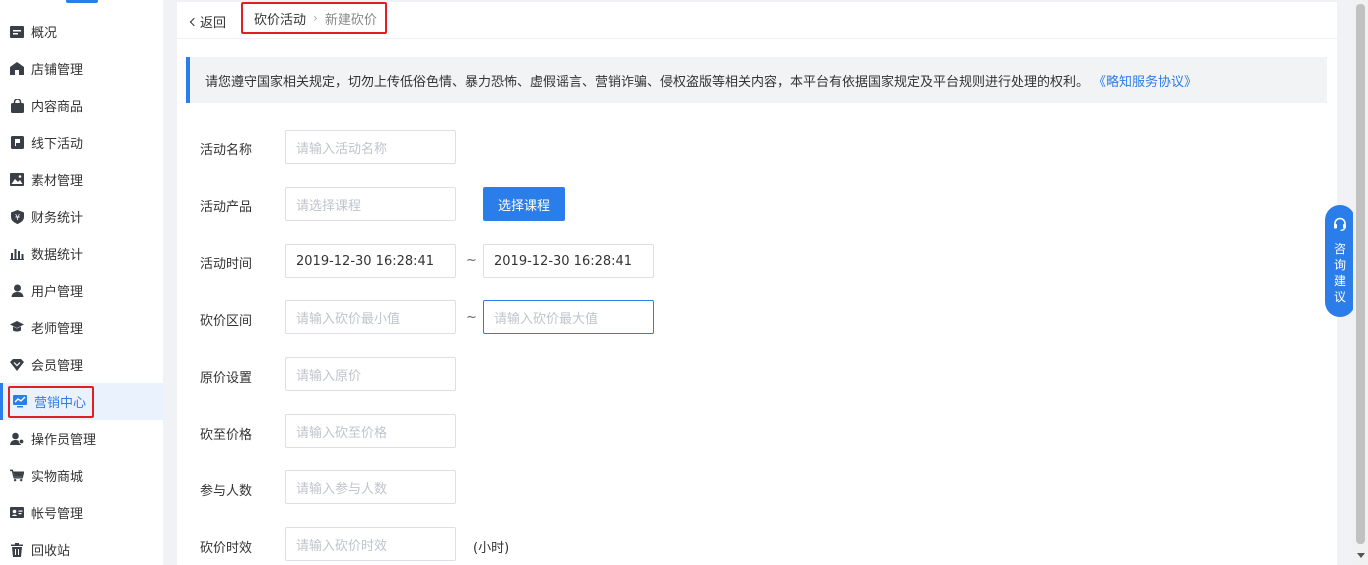  I want to click on sidebar-item-label: 财务统计, so click(57, 218).